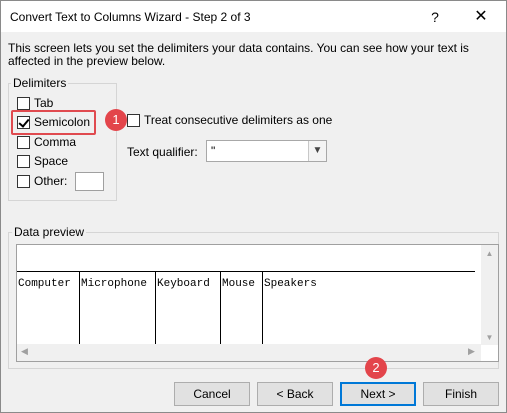 This screenshot has height=413, width=507. Describe the element at coordinates (481, 17) in the screenshot. I see `close-icon: ✕` at that location.